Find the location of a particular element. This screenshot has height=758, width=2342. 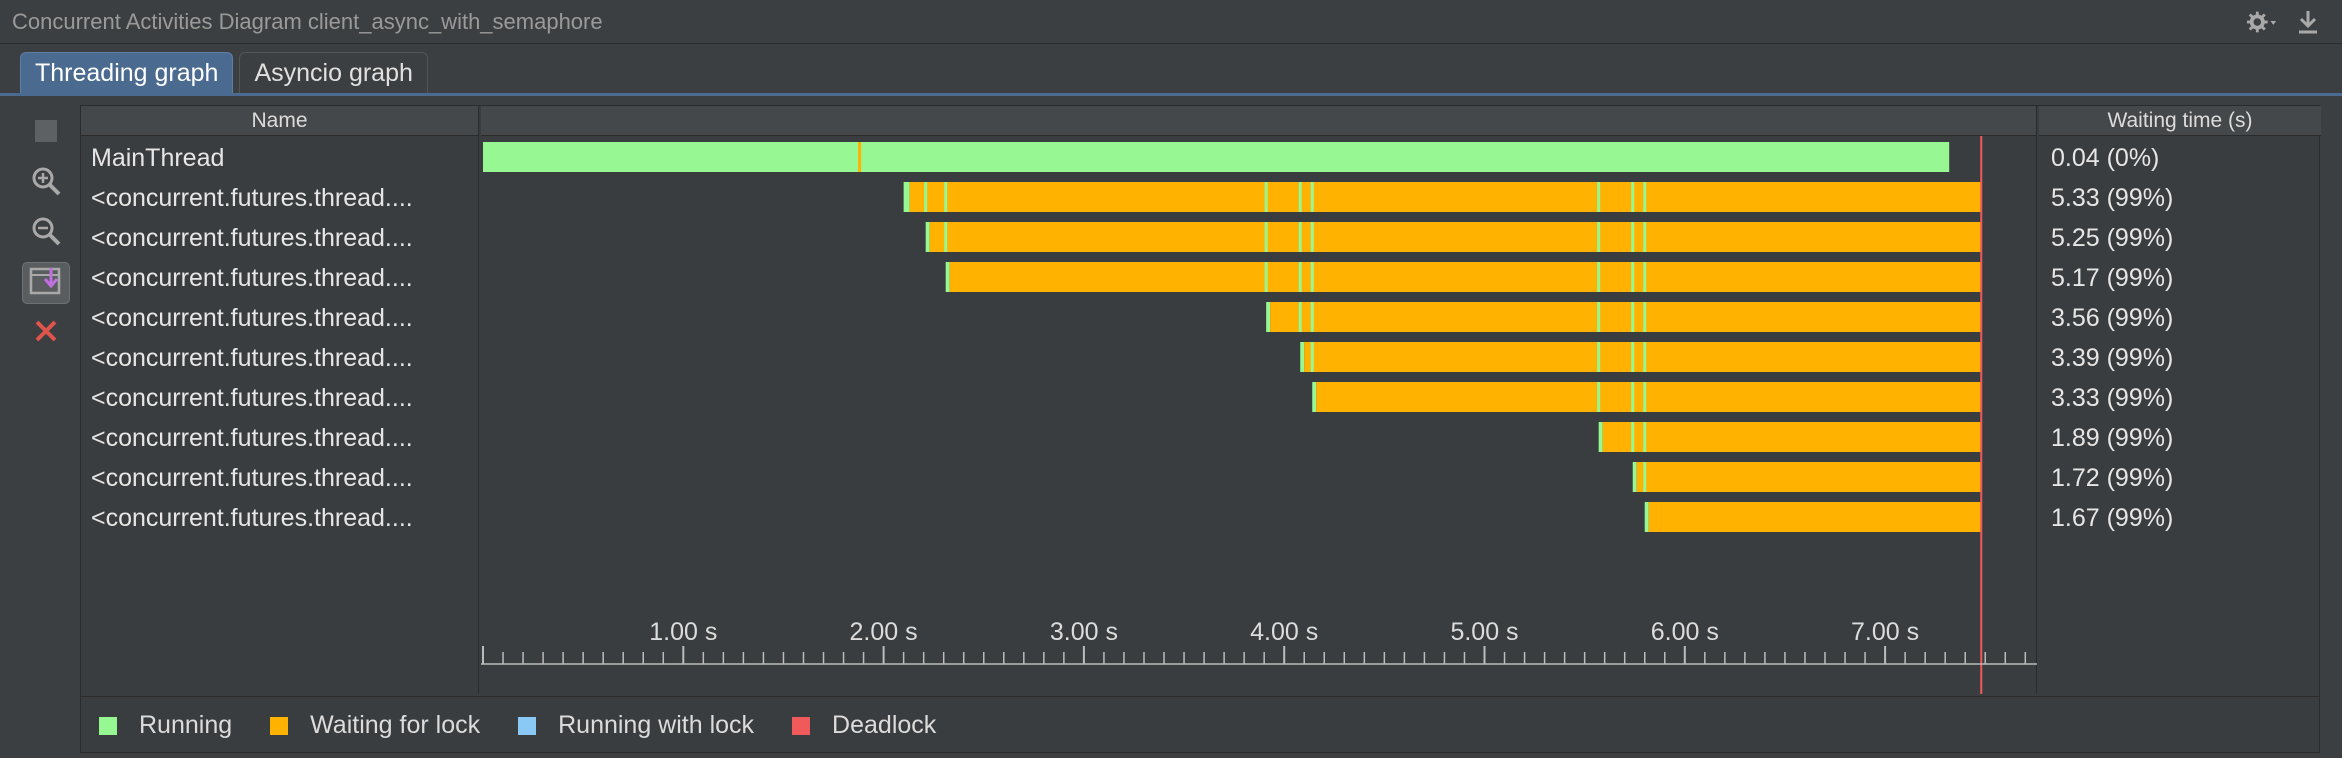

waiting-time: 3.56 (99%) is located at coordinates (2112, 318).